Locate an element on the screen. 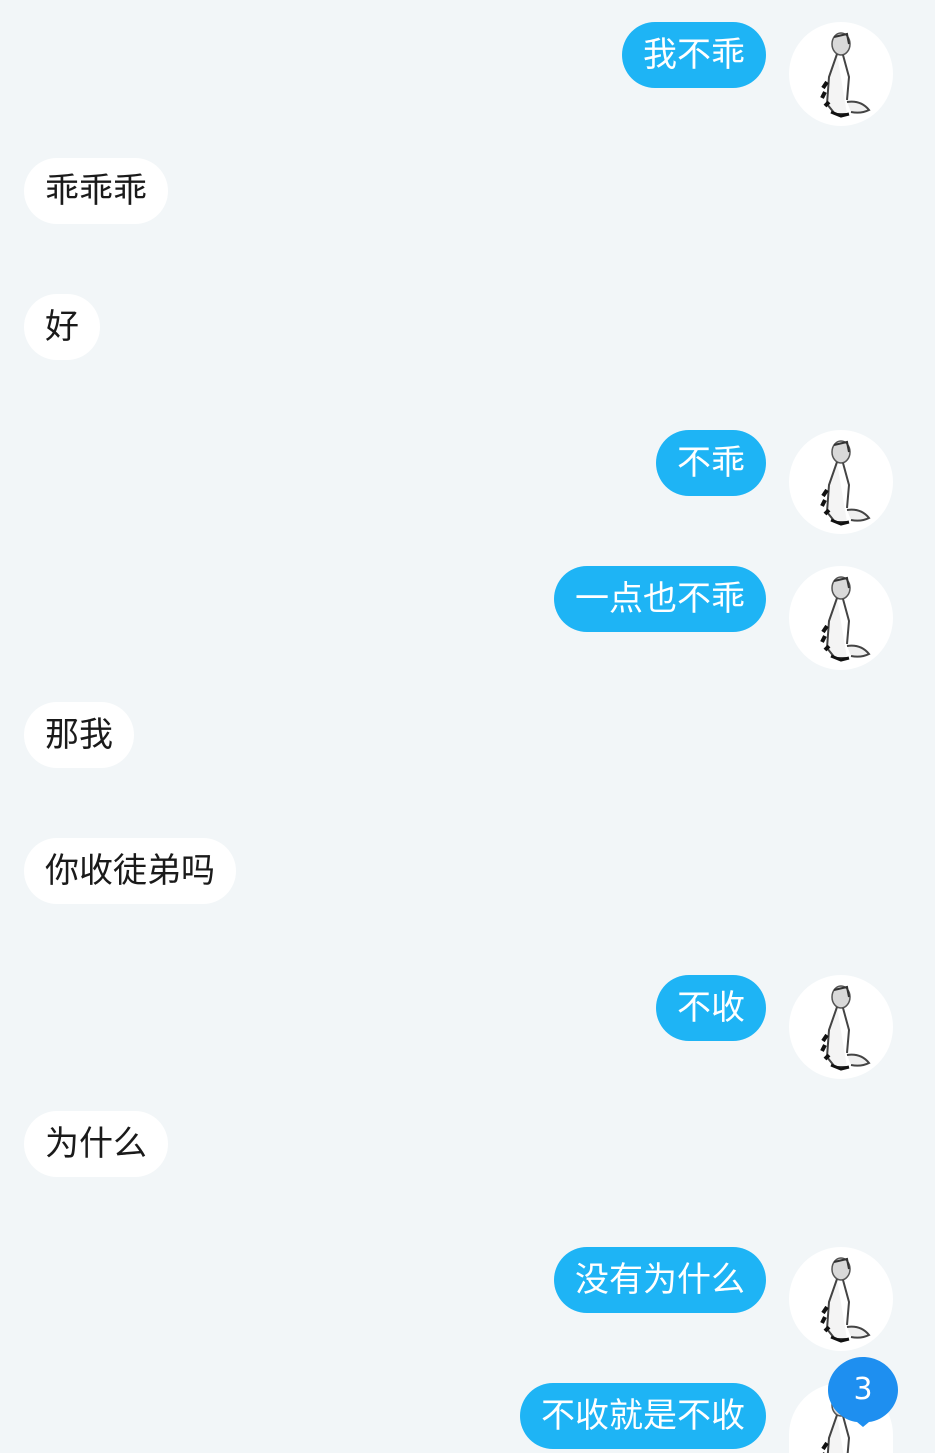 The height and width of the screenshot is (1453, 935). incoming-message-bubble: 好 is located at coordinates (62, 327).